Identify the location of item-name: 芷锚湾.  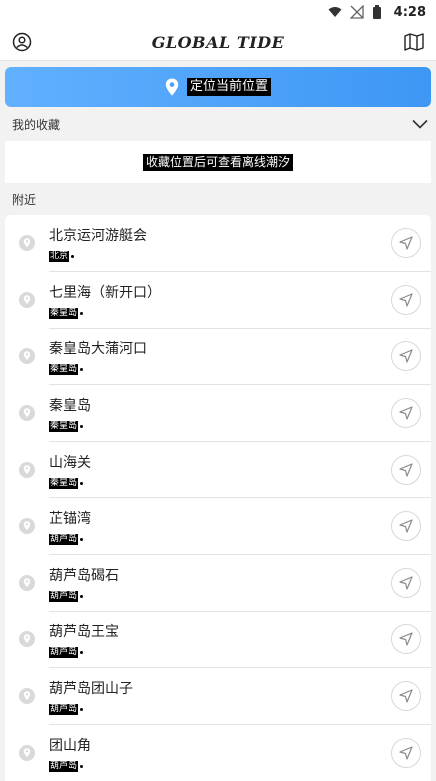
(70, 519).